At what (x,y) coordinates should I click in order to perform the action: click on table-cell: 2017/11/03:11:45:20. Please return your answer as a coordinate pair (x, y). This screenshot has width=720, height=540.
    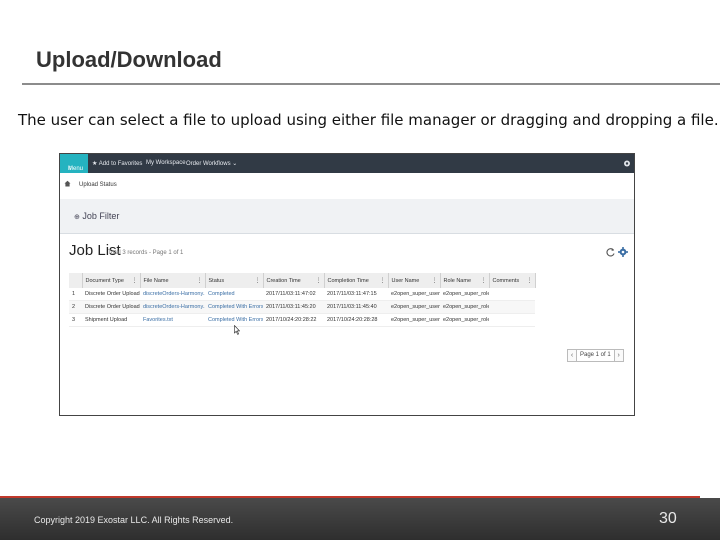
    Looking at the image, I should click on (293, 307).